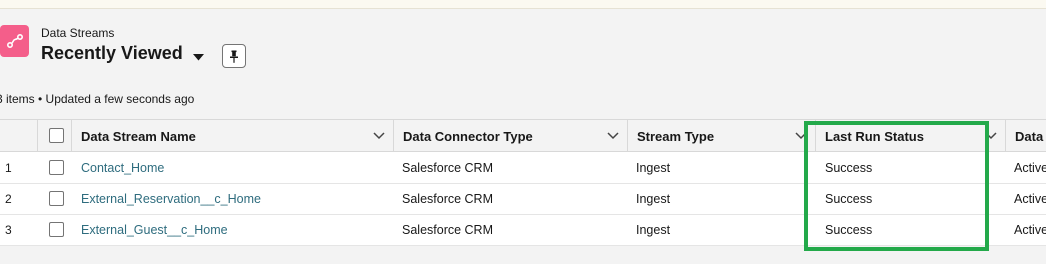  Describe the element at coordinates (112, 53) in the screenshot. I see `list-view-title: Recently Viewed` at that location.